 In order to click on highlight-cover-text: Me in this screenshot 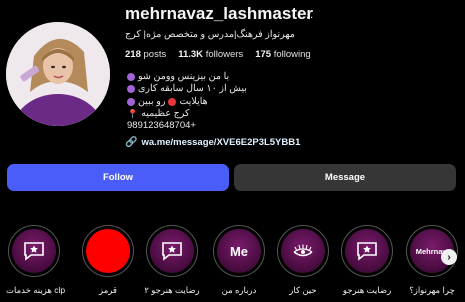, I will do `click(239, 251)`.